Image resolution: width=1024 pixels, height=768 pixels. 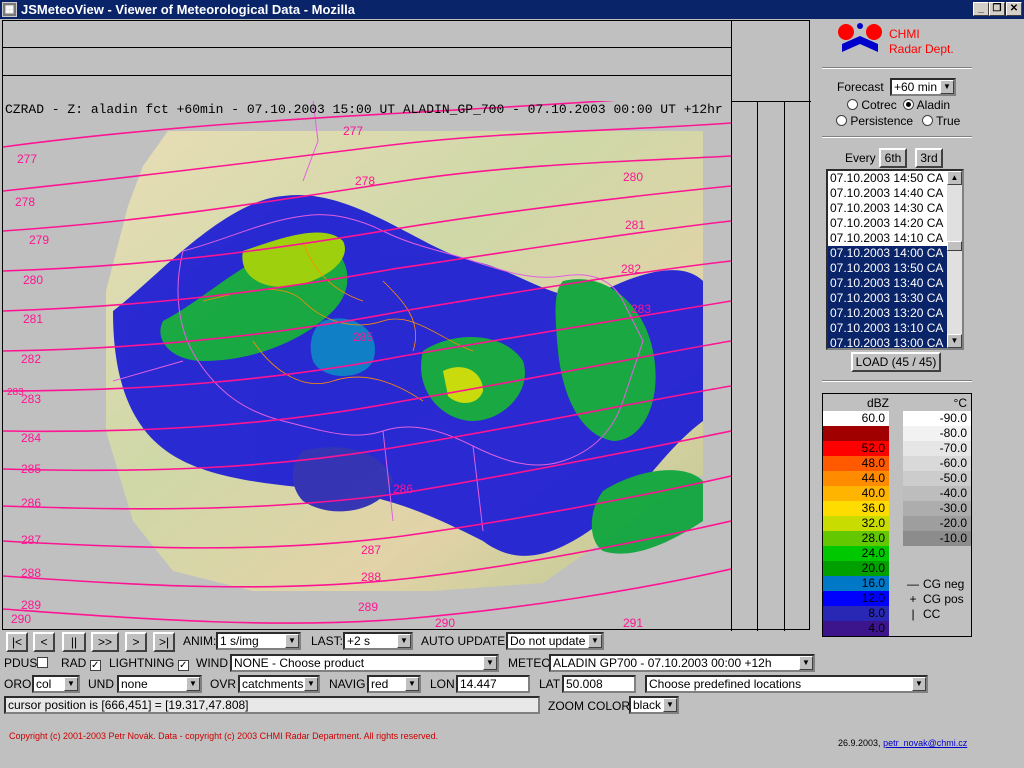 I want to click on play-button: >>, so click(x=105, y=642).